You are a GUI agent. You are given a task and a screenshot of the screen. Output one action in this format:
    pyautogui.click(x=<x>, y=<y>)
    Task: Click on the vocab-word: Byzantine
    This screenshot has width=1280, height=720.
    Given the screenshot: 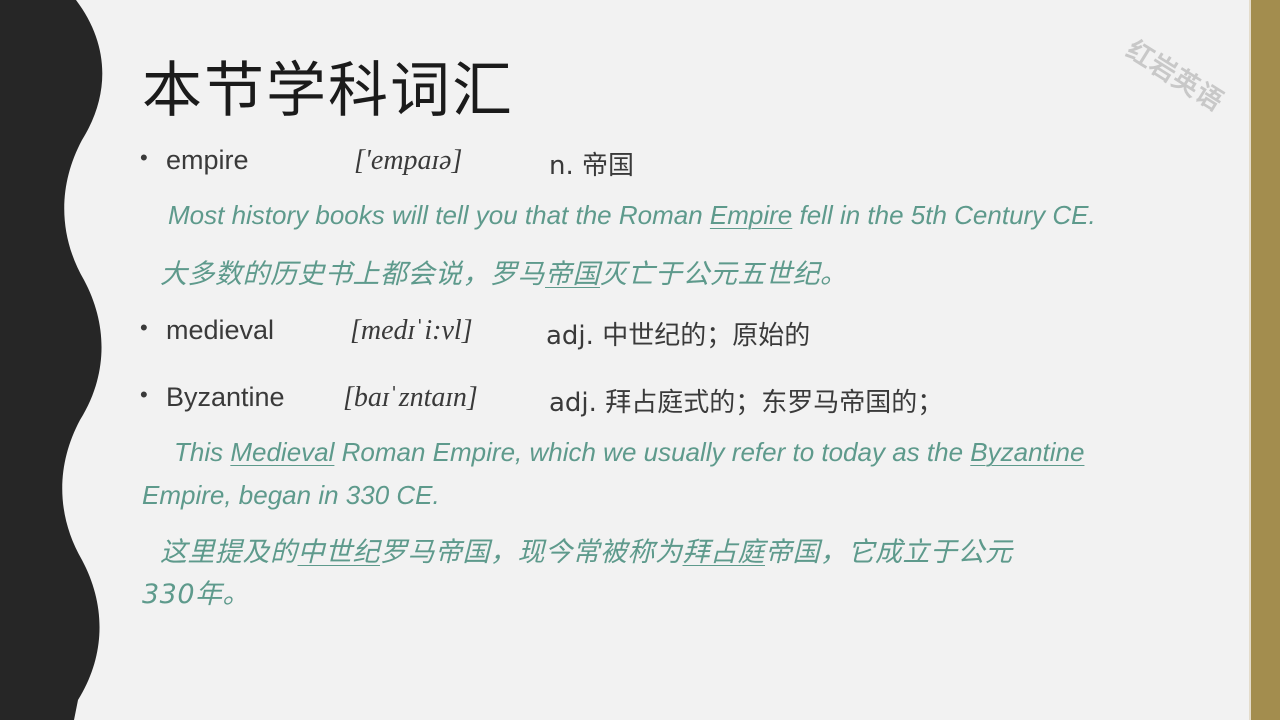 What is the action you would take?
    pyautogui.click(x=225, y=397)
    